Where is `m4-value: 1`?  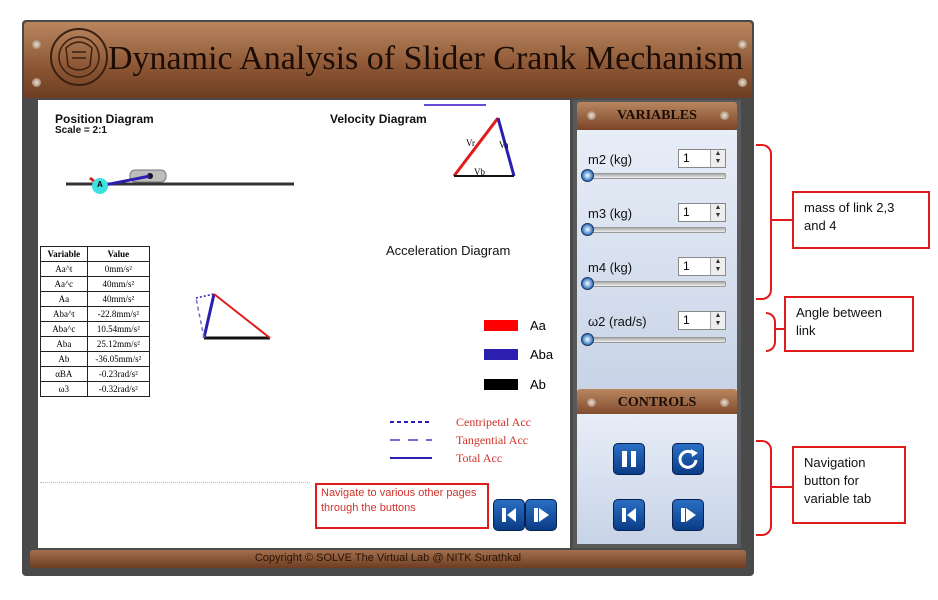 m4-value: 1 is located at coordinates (686, 266).